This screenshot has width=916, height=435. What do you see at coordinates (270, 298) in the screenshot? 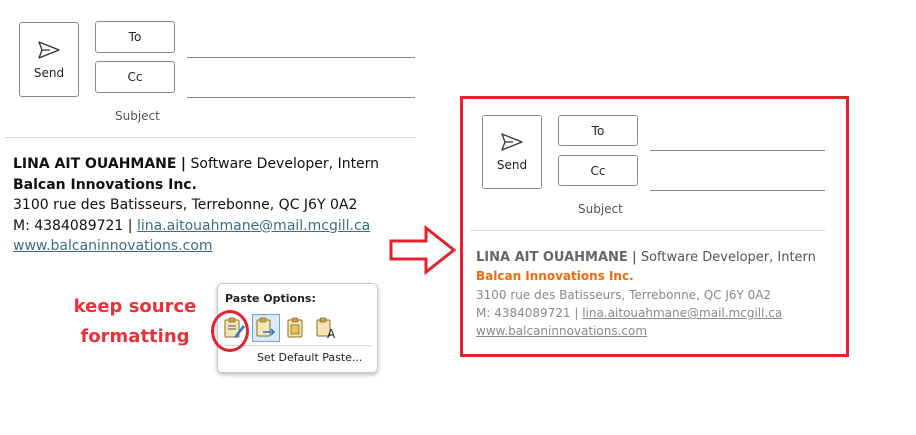
I see `paste-options-title: Paste Options:` at bounding box center [270, 298].